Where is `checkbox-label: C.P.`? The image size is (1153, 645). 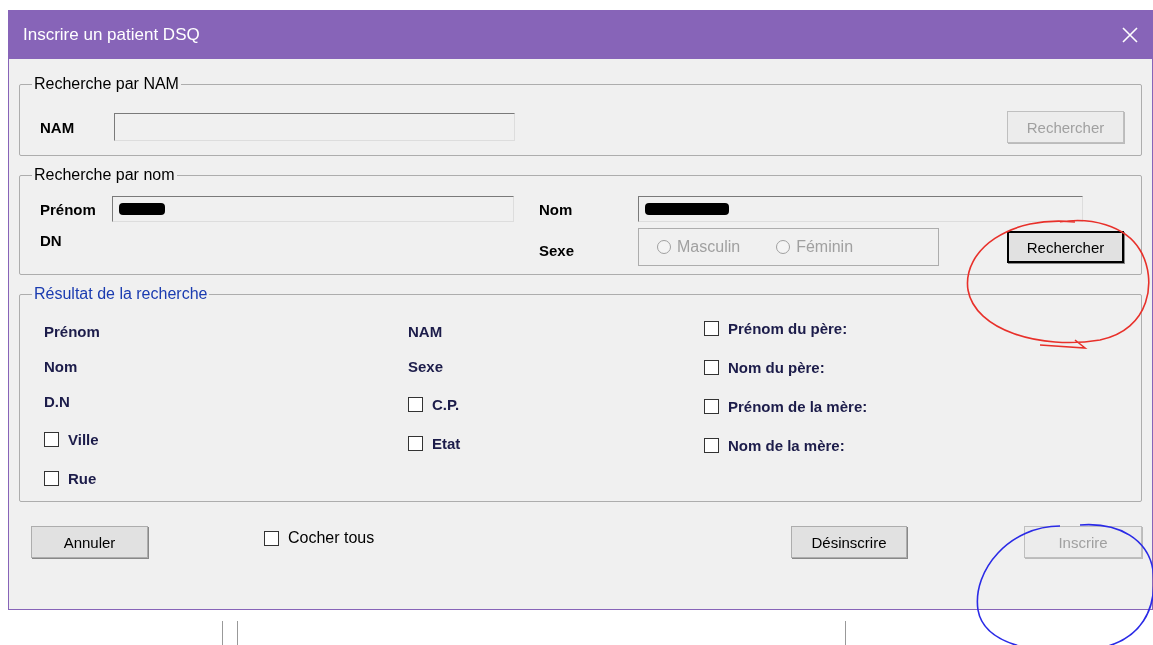 checkbox-label: C.P. is located at coordinates (446, 404).